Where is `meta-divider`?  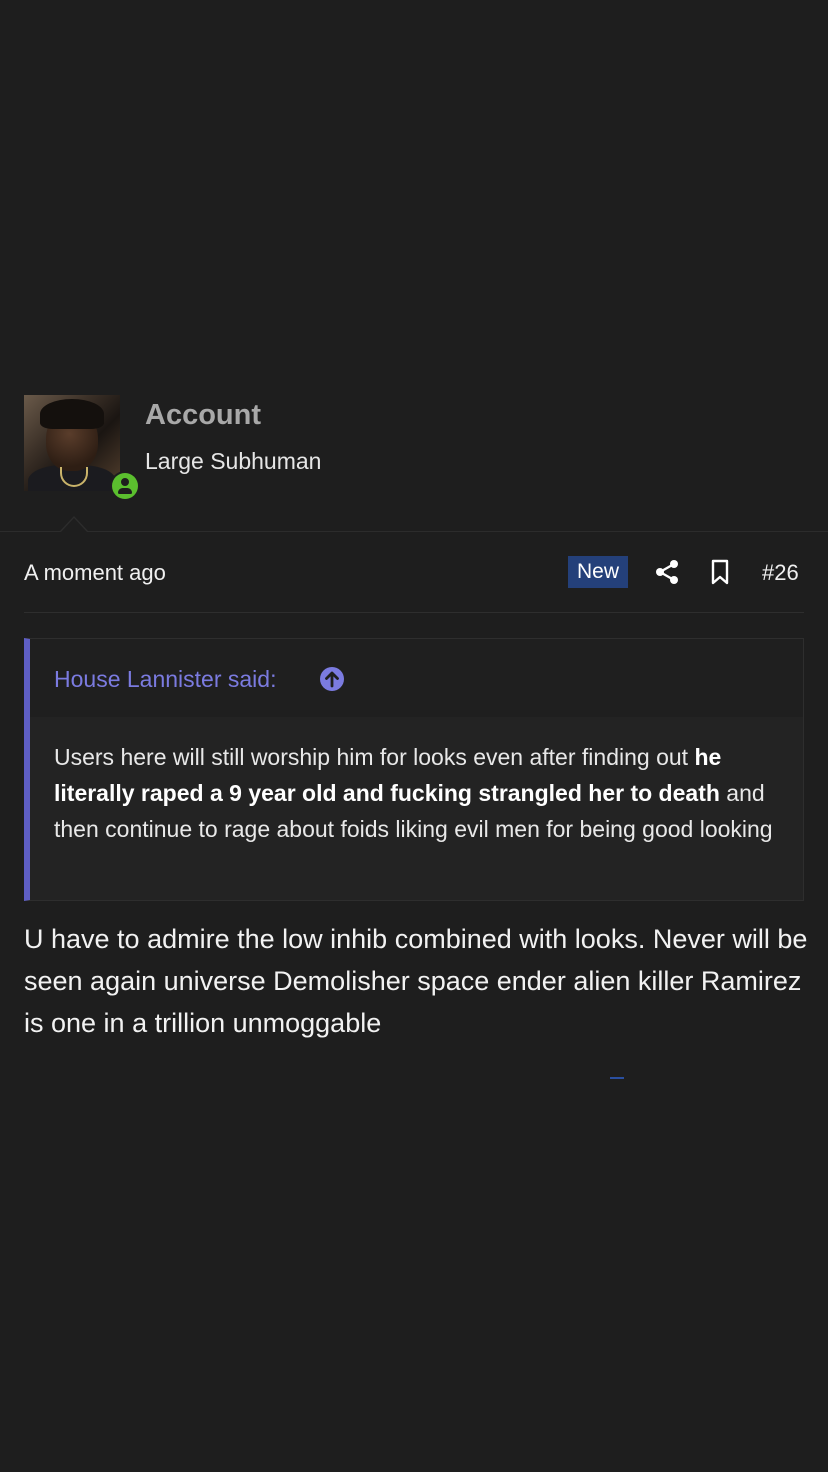 meta-divider is located at coordinates (414, 612).